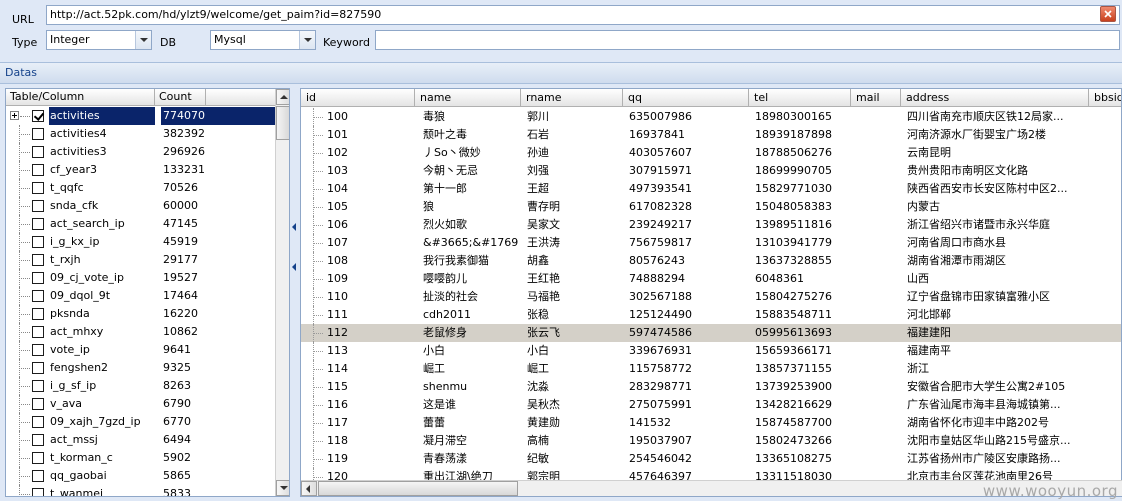  What do you see at coordinates (711, 153) in the screenshot?
I see `table-row: 102 丿So丶微妙 孙迪 403057607 18788506276 云南昆明` at bounding box center [711, 153].